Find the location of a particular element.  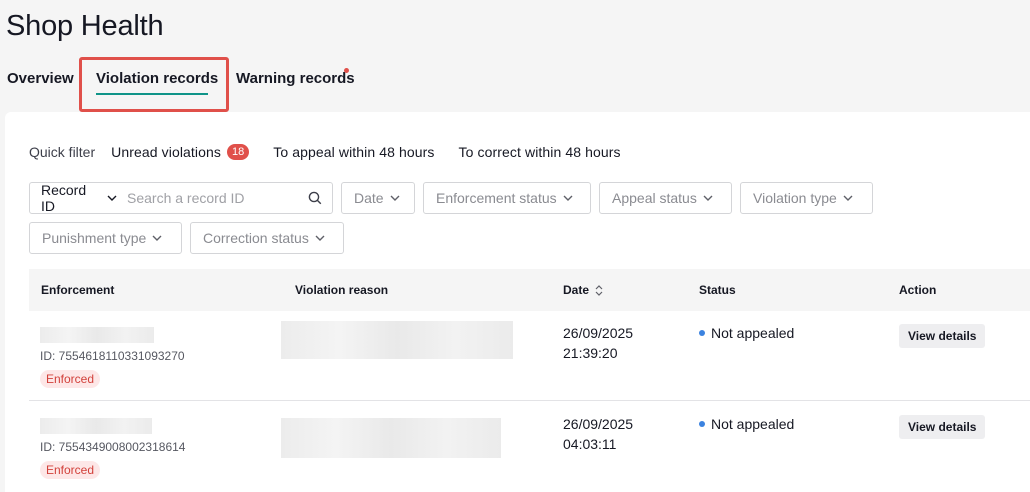

quick-filter-unread-violations: Unread violations 18 is located at coordinates (180, 152).